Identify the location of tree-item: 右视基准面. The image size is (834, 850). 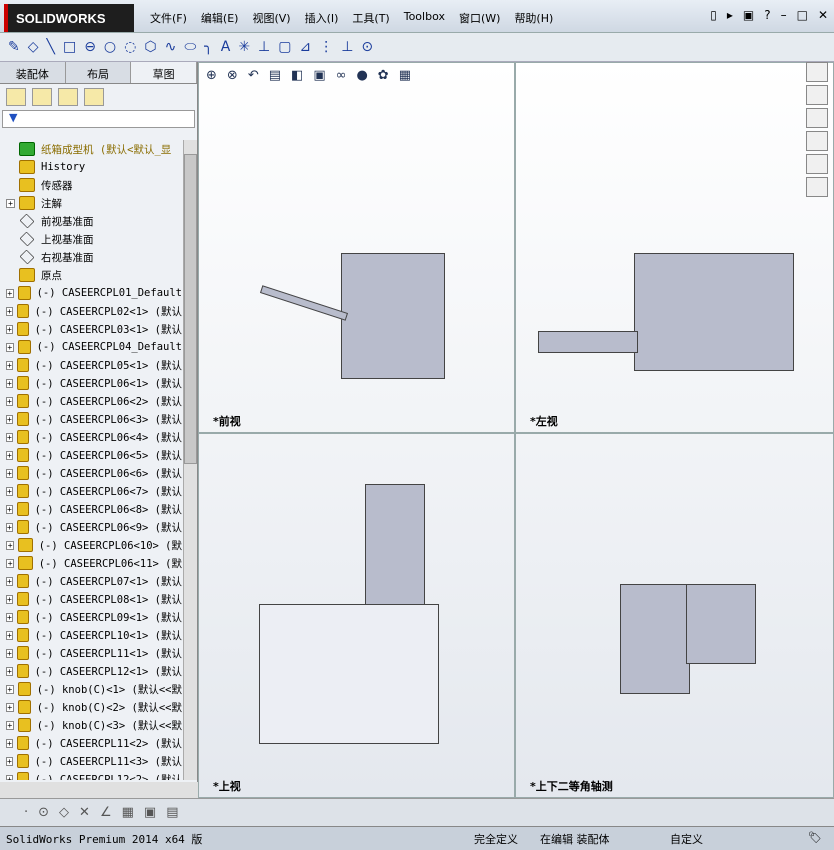
(91, 257).